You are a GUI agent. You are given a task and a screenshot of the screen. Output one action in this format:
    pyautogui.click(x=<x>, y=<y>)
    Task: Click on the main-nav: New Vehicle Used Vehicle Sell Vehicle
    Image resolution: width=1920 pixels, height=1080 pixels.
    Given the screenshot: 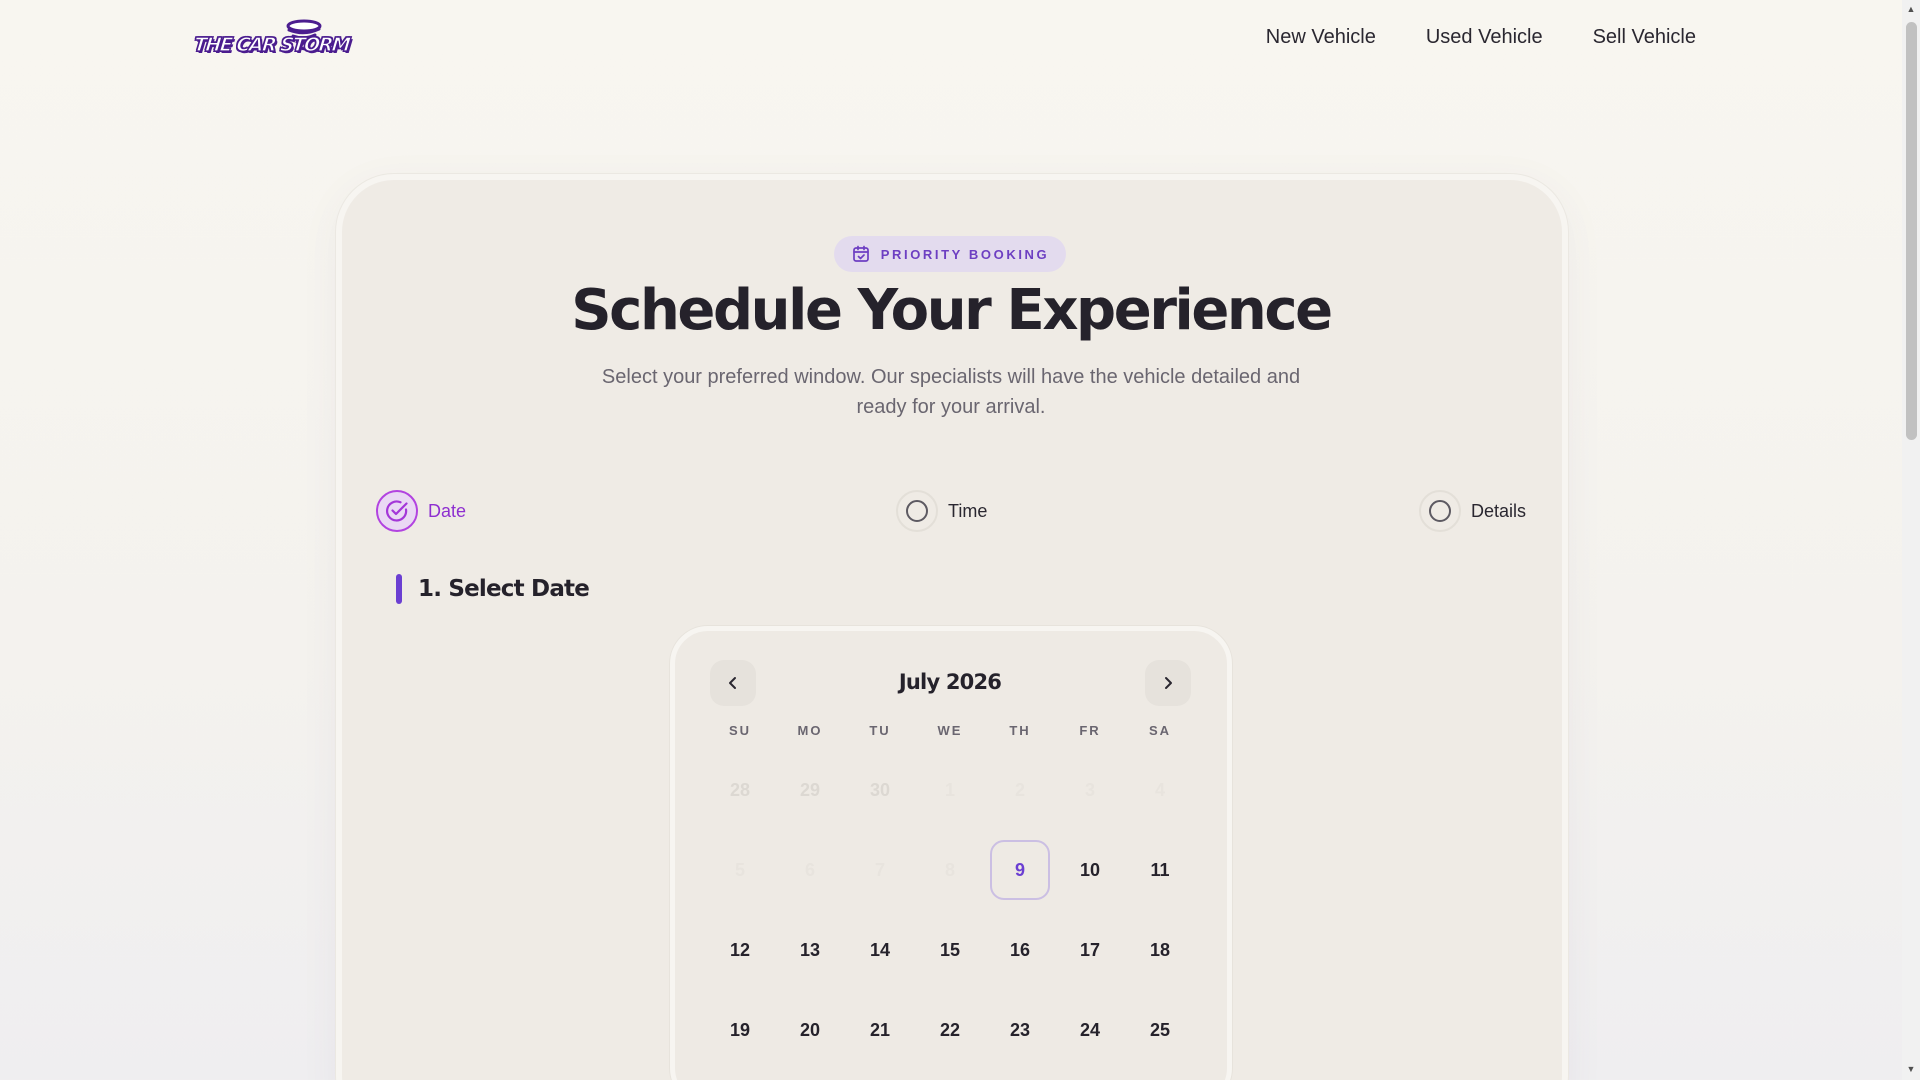 What is the action you would take?
    pyautogui.click(x=1481, y=37)
    